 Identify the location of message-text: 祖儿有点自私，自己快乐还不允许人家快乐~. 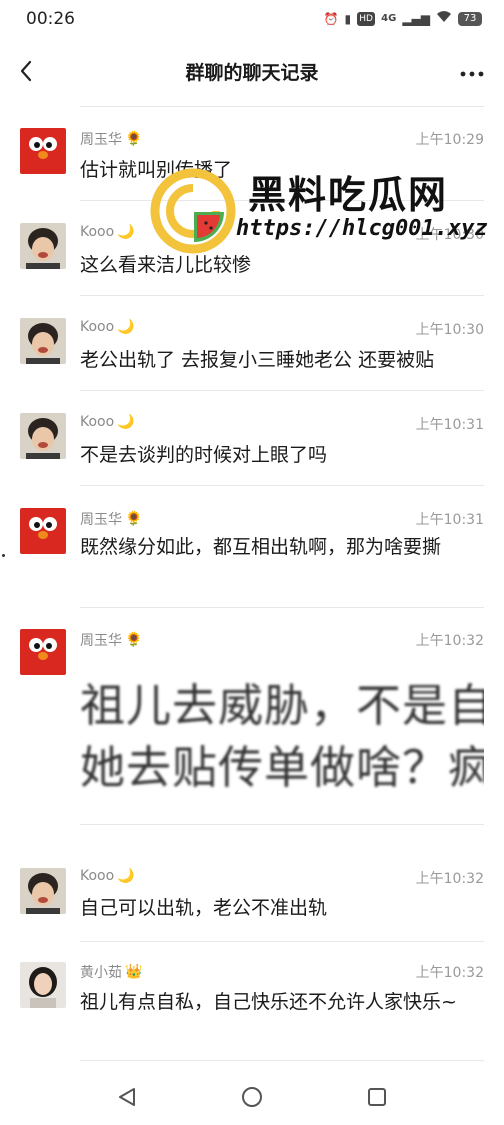
(268, 1002).